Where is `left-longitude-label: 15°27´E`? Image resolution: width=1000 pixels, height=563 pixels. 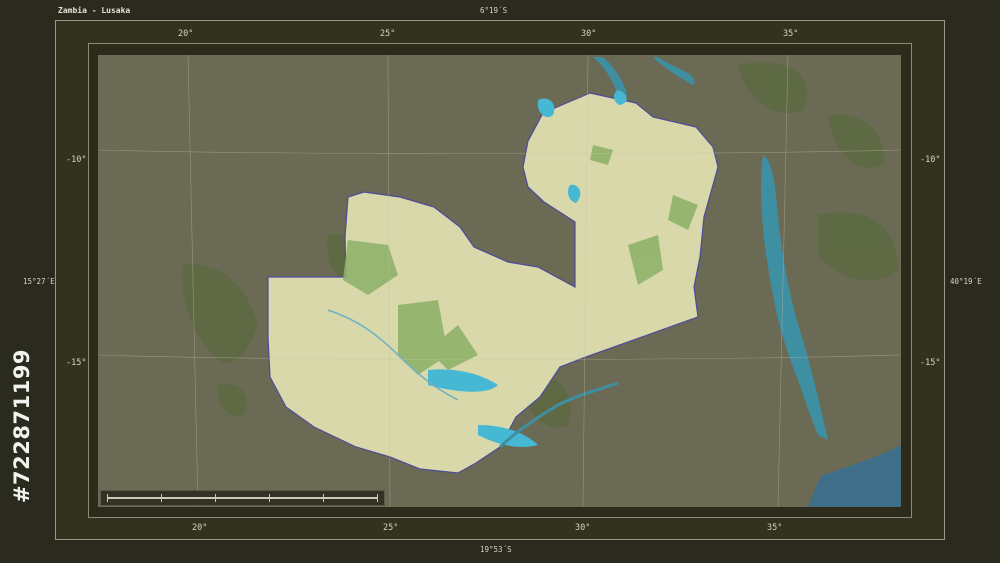
left-longitude-label: 15°27´E is located at coordinates (39, 281).